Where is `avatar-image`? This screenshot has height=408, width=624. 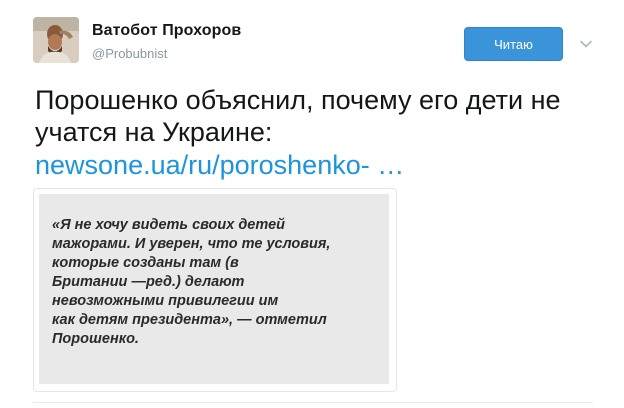
avatar-image is located at coordinates (56, 40).